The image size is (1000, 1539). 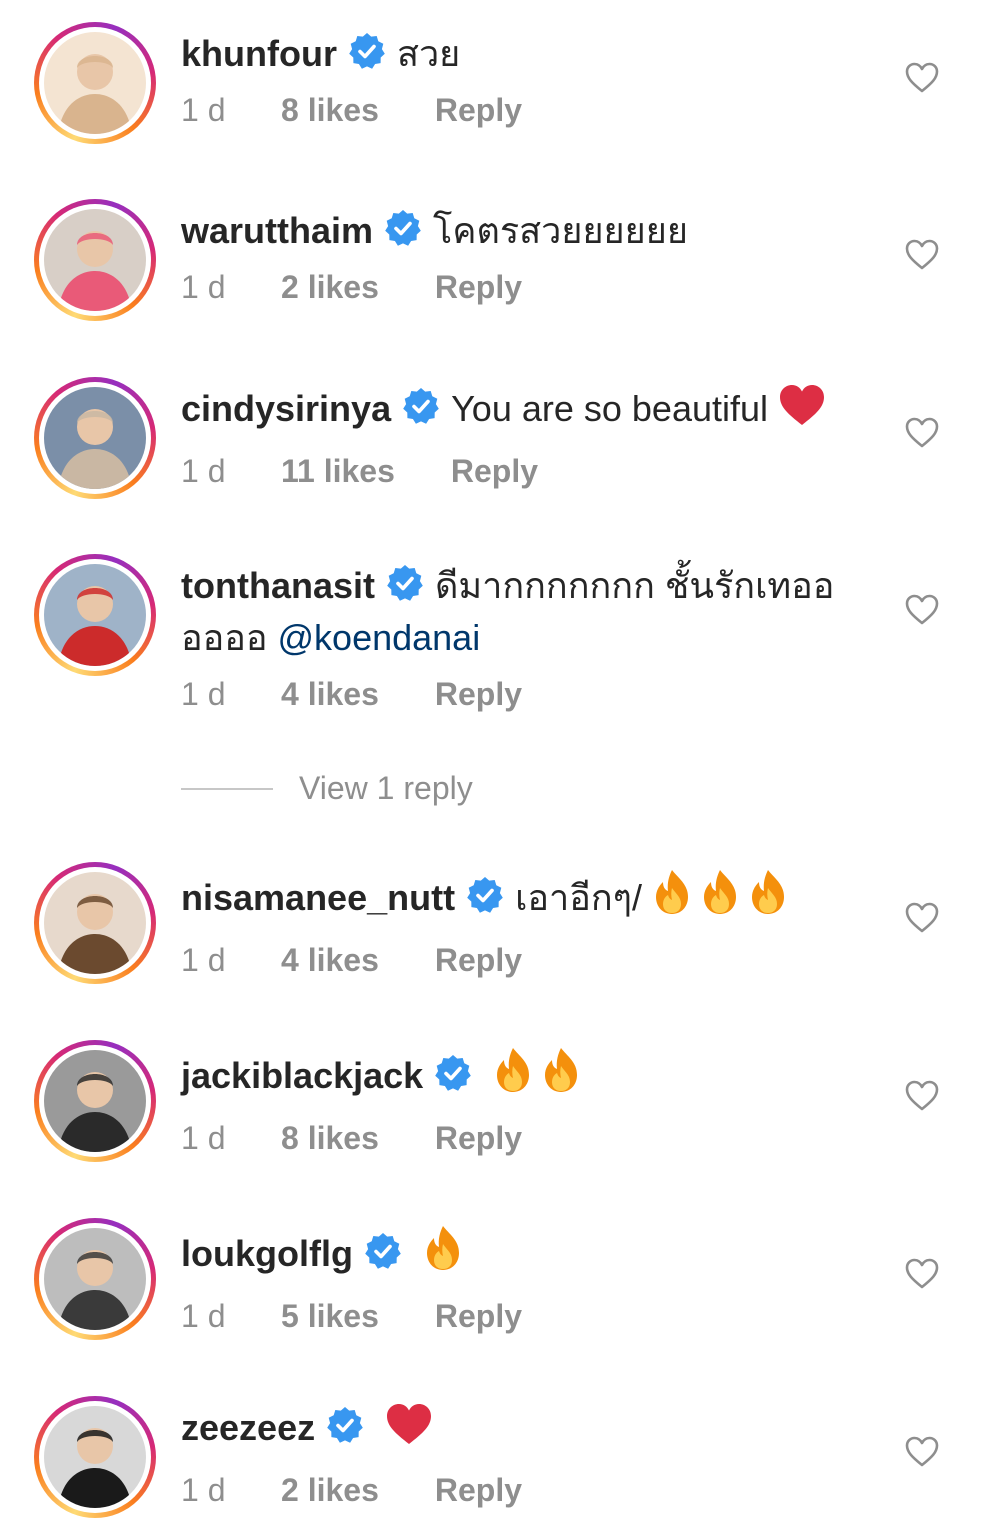 I want to click on comment-mention-link: @koendanai, so click(x=379, y=637).